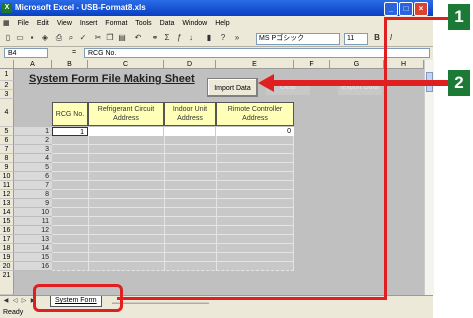 The width and height of the screenshot is (473, 318). Describe the element at coordinates (255, 131) in the screenshot. I see `remote-address-cell: 0` at that location.